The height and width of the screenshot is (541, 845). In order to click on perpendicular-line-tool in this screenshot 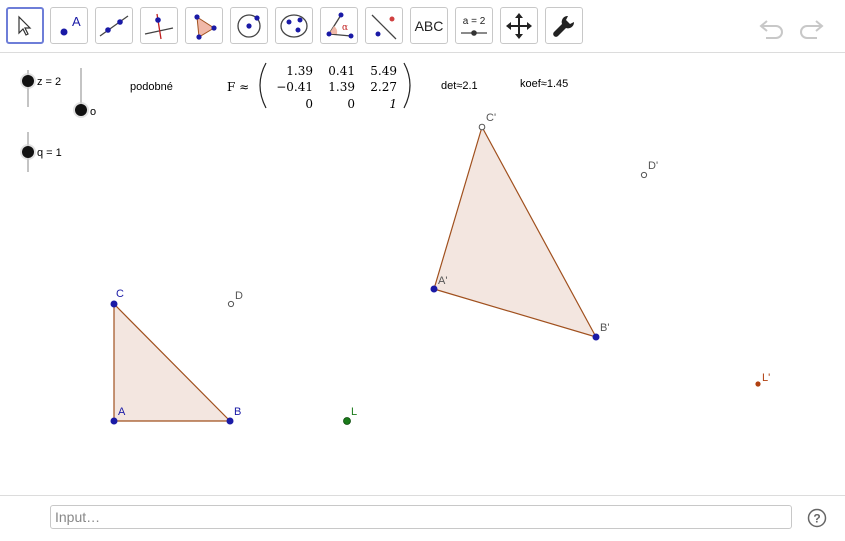, I will do `click(159, 25)`.